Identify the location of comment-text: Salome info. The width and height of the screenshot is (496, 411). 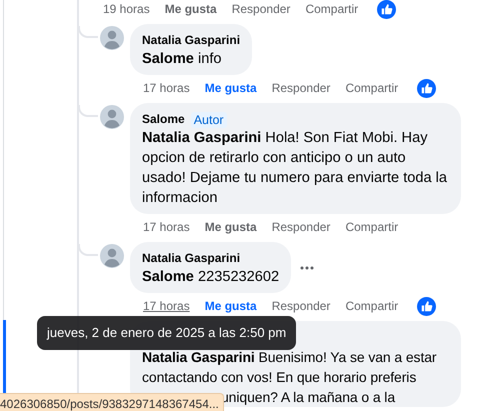
(182, 59).